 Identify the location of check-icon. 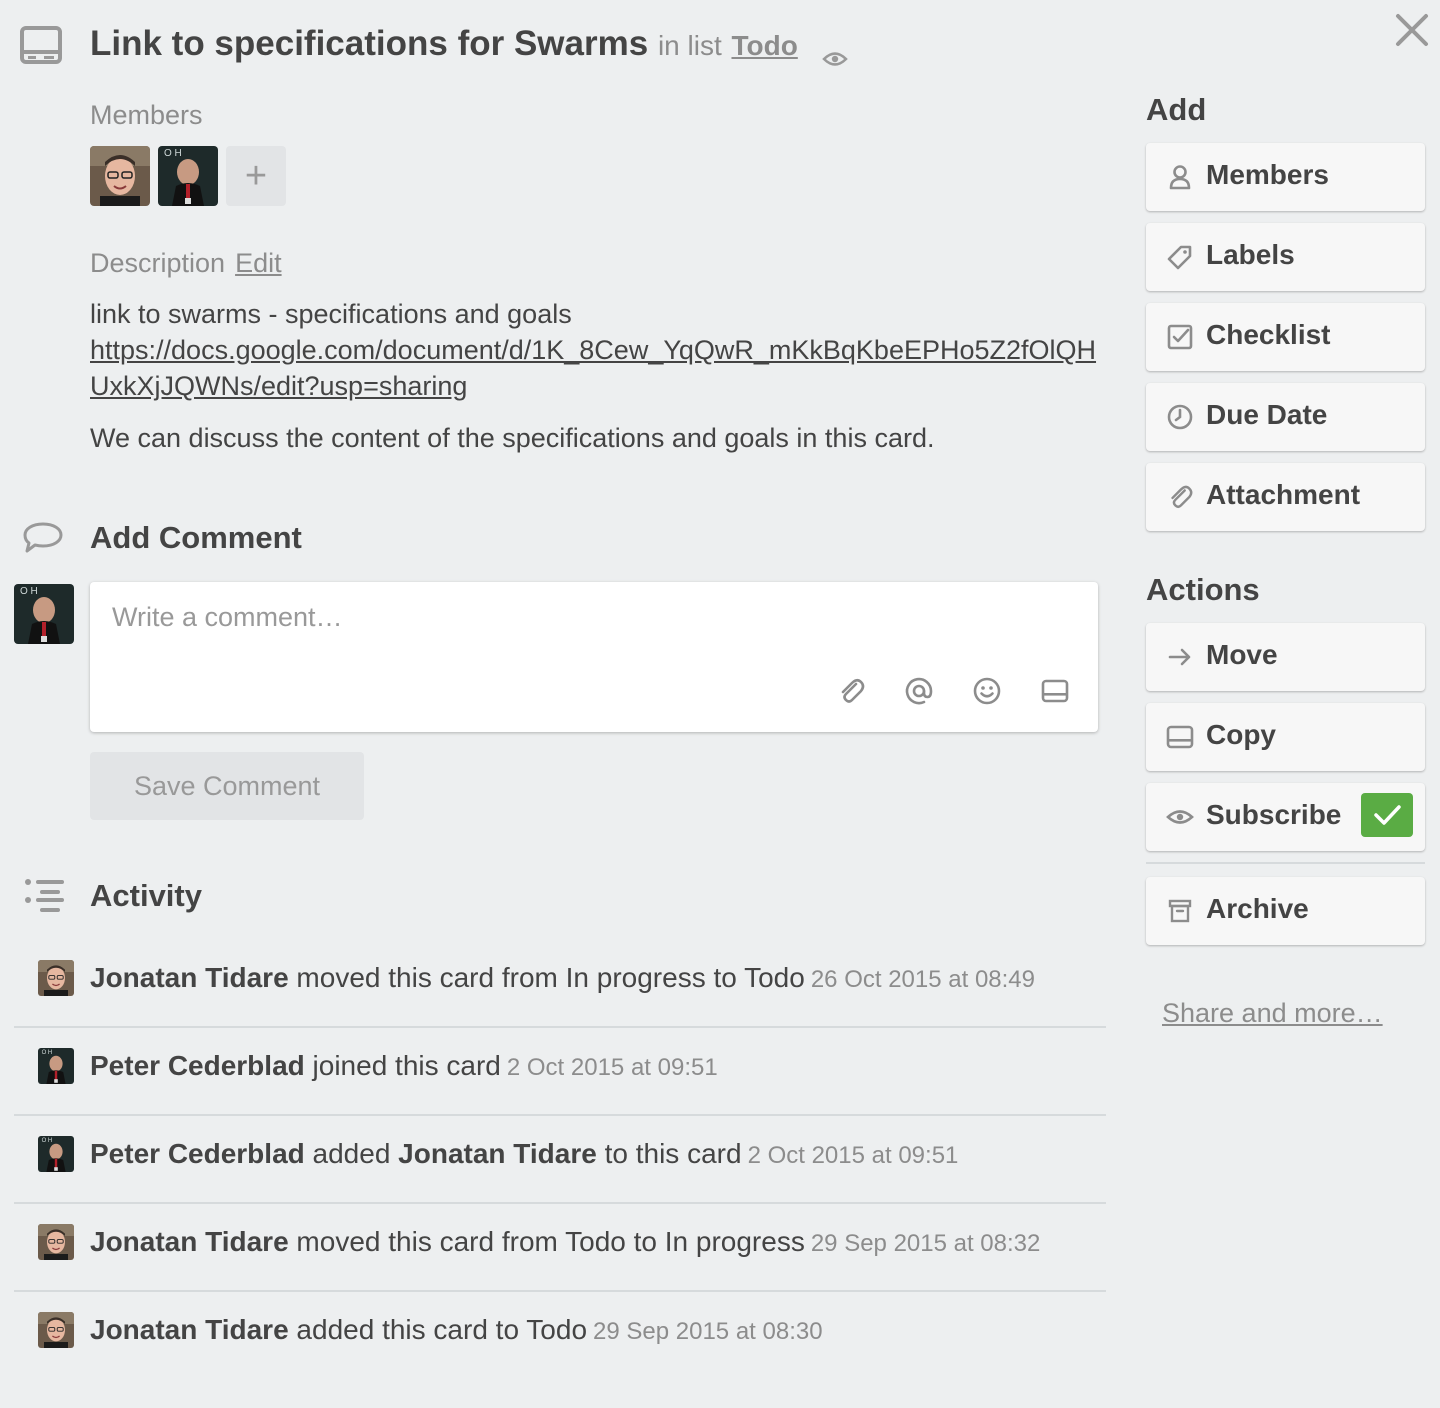
(1387, 815).